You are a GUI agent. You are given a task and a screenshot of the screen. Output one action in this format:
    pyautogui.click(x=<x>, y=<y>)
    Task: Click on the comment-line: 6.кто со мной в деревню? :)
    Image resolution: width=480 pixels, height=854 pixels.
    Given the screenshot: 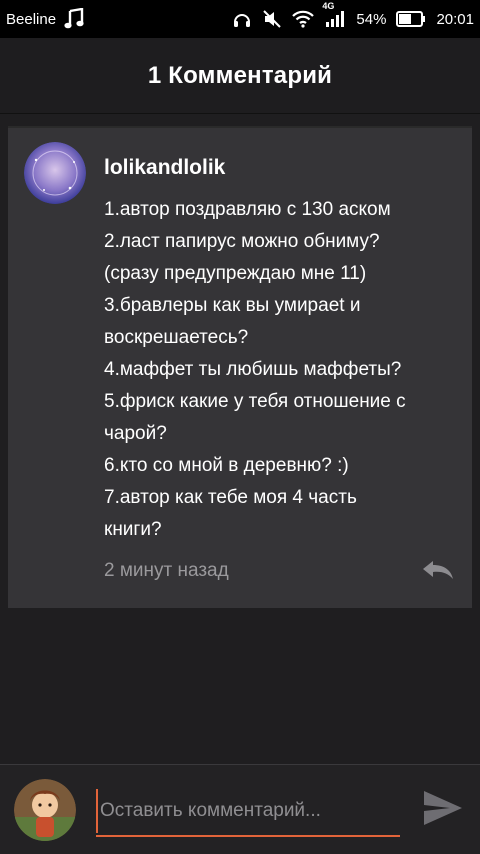 What is the action you would take?
    pyautogui.click(x=226, y=465)
    